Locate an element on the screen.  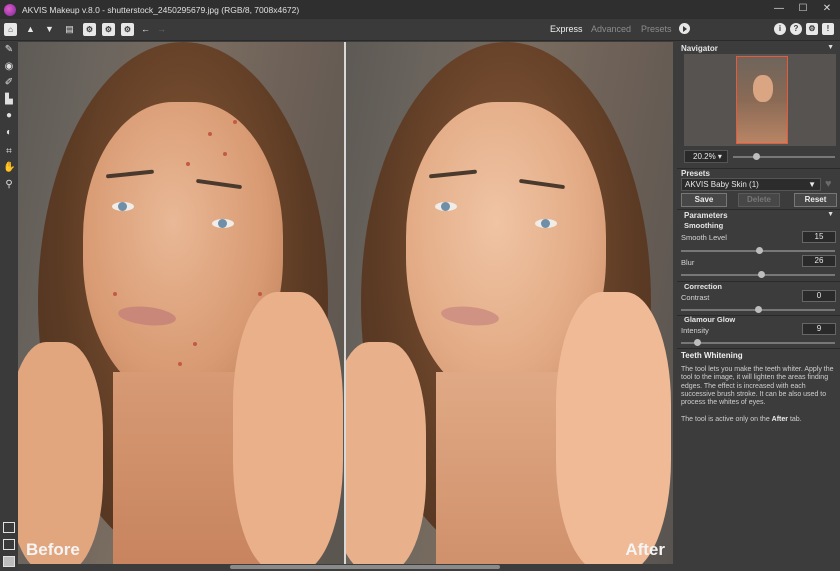
close-button: ✕ is located at coordinates (827, 9).